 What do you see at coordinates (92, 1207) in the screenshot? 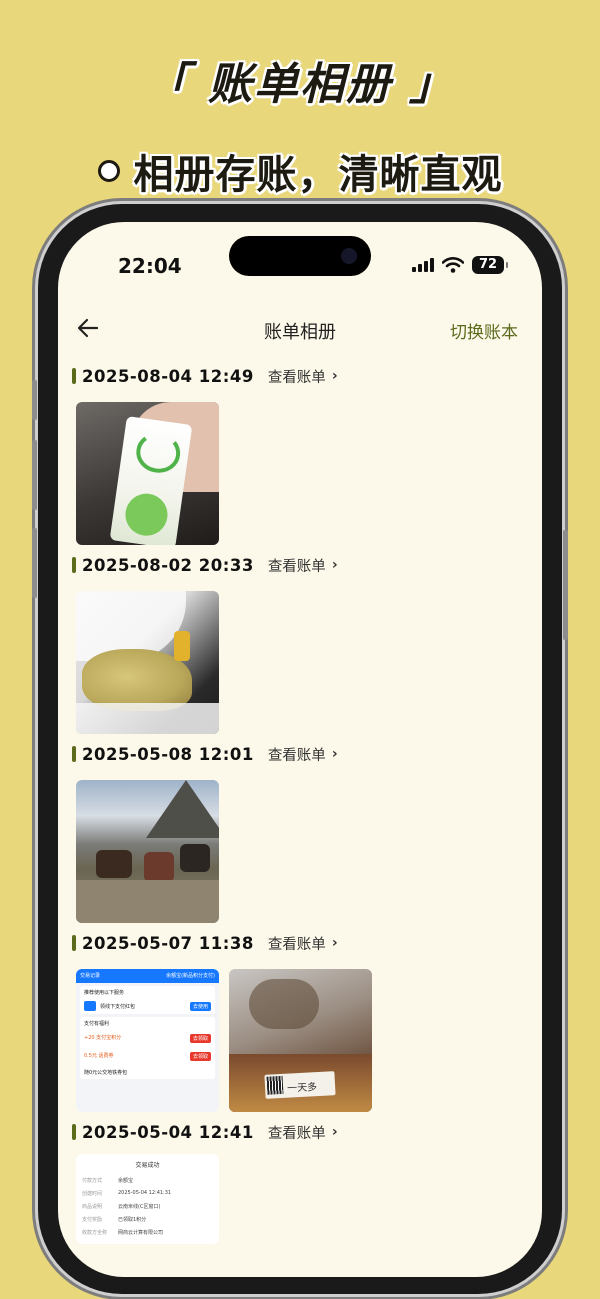
I see `receipt2-key: 商品说明` at bounding box center [92, 1207].